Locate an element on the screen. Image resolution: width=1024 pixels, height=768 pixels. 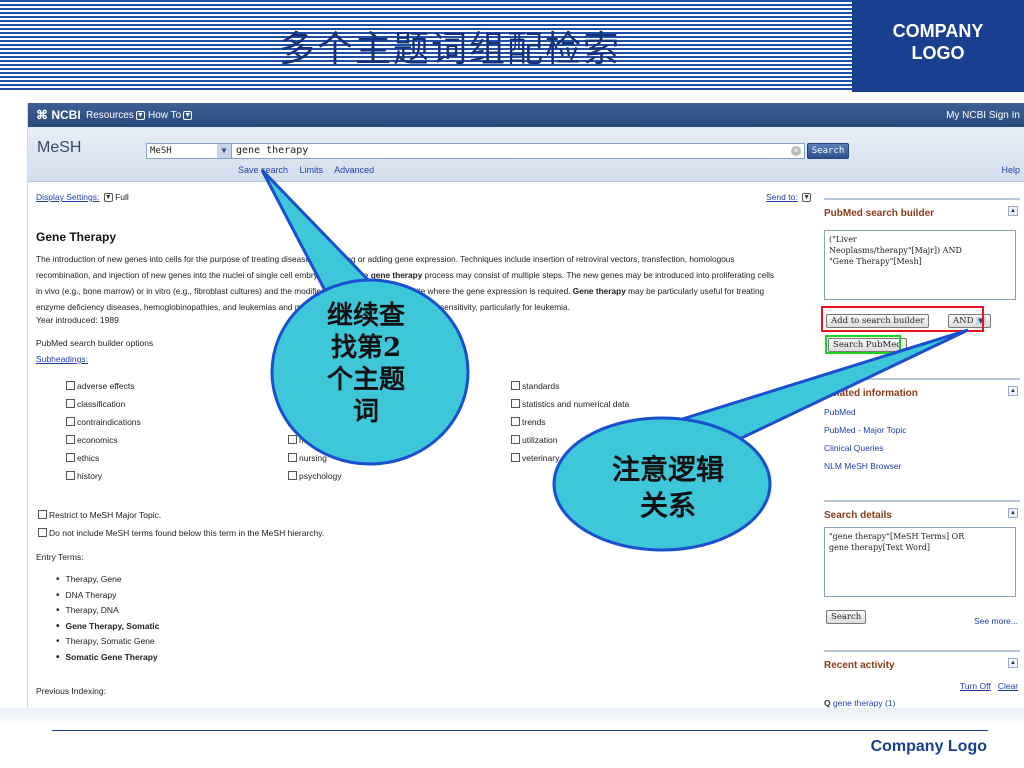
callout-right-text: 注意逻辑 关系 is located at coordinates (668, 488).